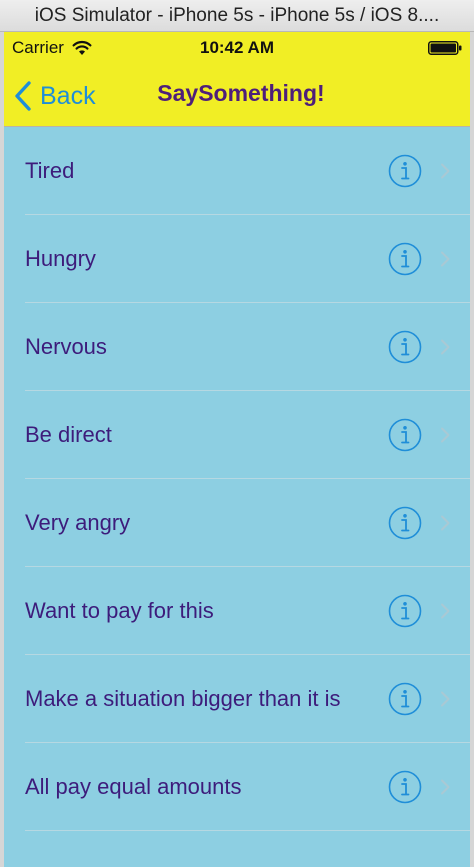  I want to click on row-label: All pay equal amounts, so click(133, 786).